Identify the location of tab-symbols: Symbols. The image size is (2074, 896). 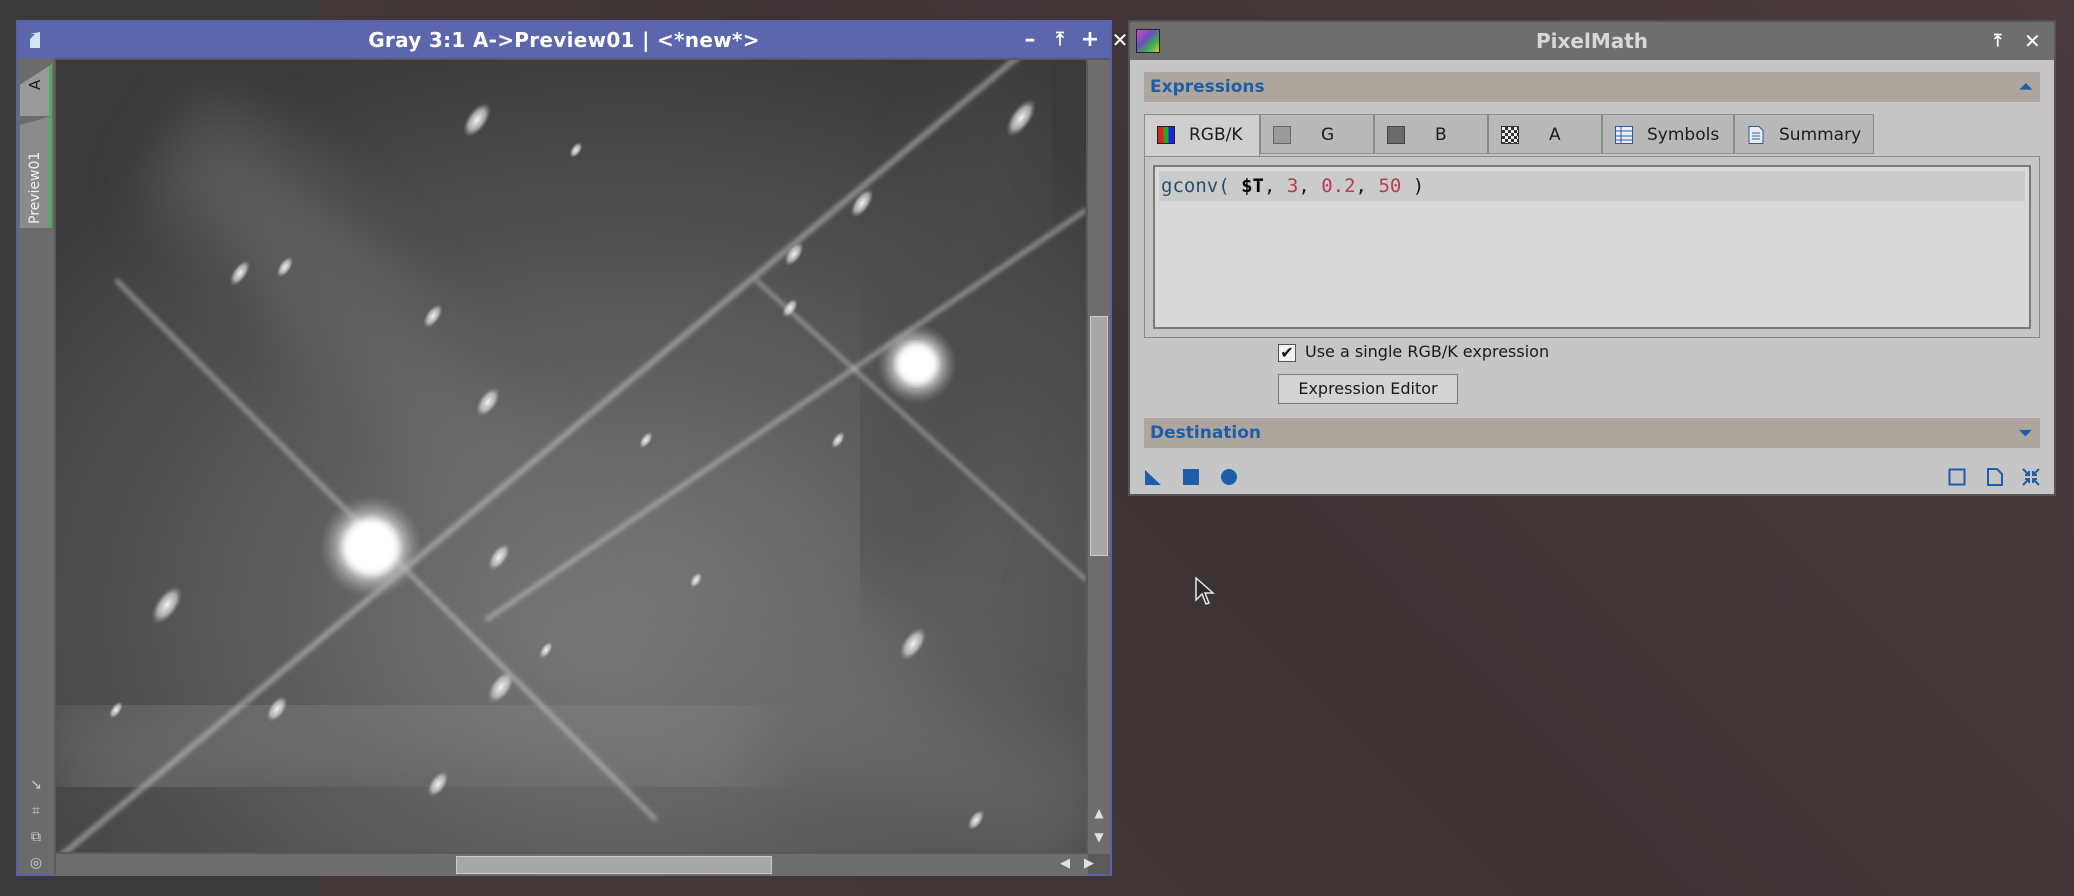
(1668, 134).